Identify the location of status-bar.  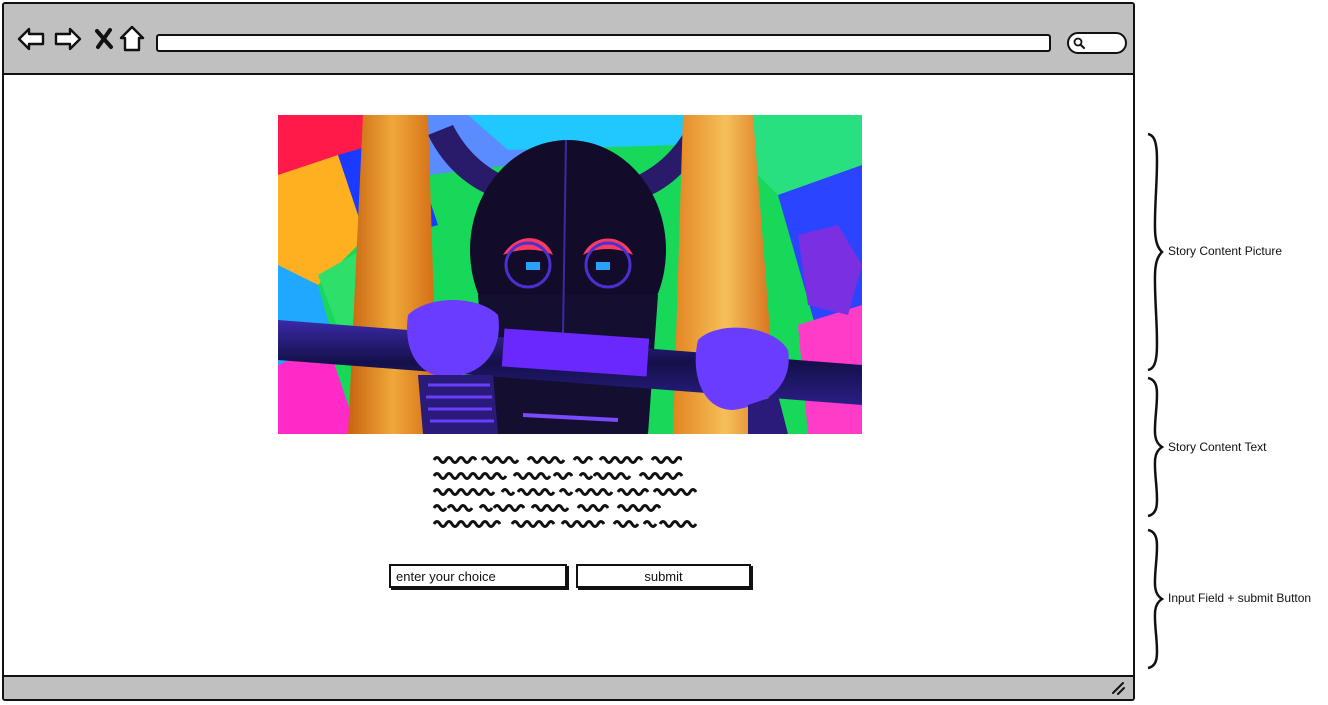
(568, 687).